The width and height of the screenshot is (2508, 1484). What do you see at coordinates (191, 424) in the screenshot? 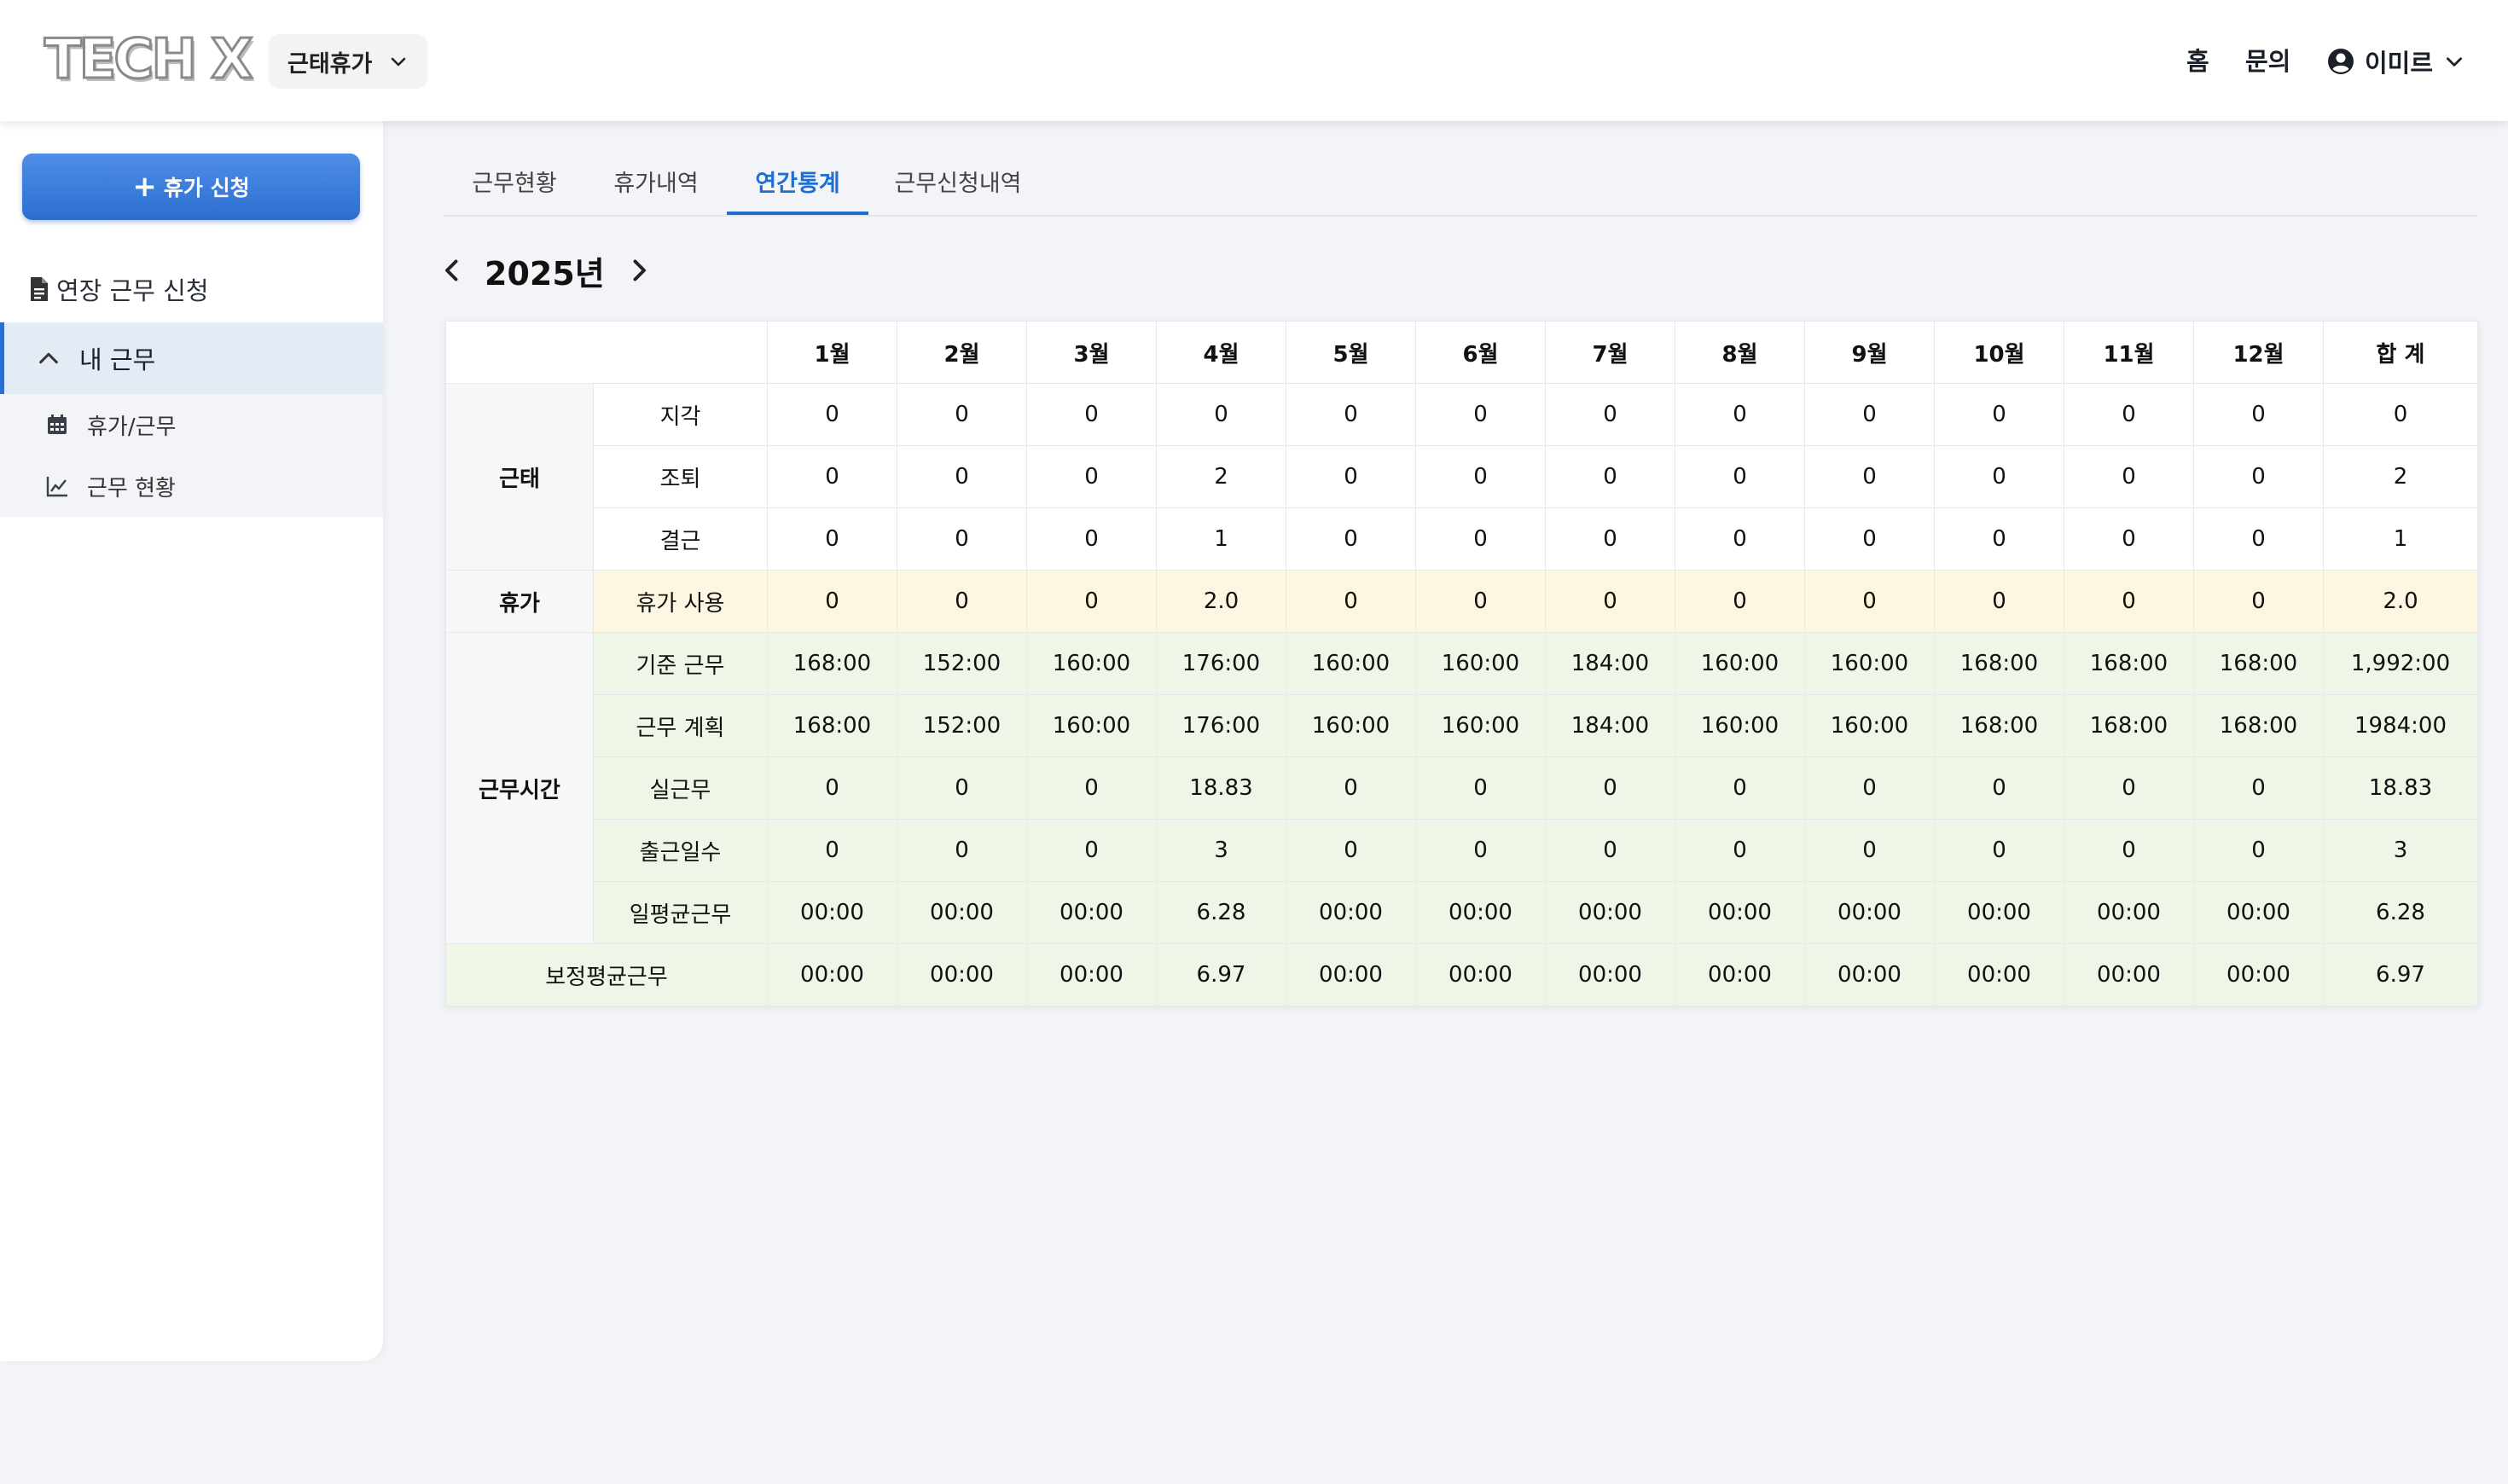
I see `sidebar-item-leave-work: 휴가/근무` at bounding box center [191, 424].